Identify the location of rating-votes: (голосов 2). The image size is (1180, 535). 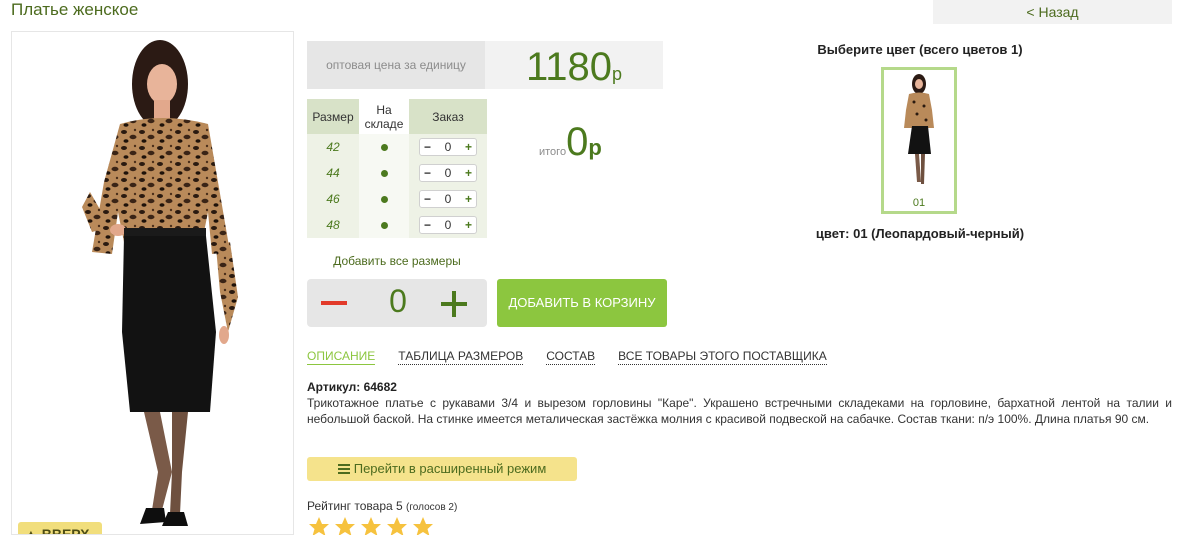
(432, 507).